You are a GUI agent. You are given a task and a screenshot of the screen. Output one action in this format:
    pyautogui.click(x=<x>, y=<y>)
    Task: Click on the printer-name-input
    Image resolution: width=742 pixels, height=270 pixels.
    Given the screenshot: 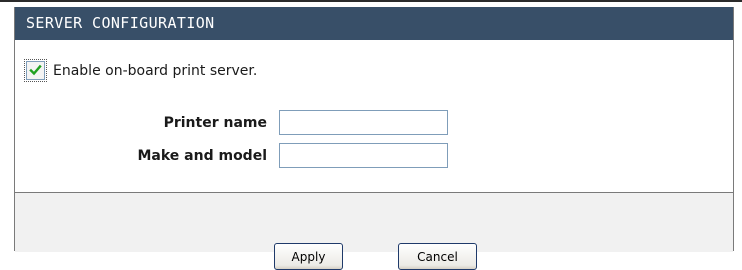 What is the action you would take?
    pyautogui.click(x=363, y=122)
    